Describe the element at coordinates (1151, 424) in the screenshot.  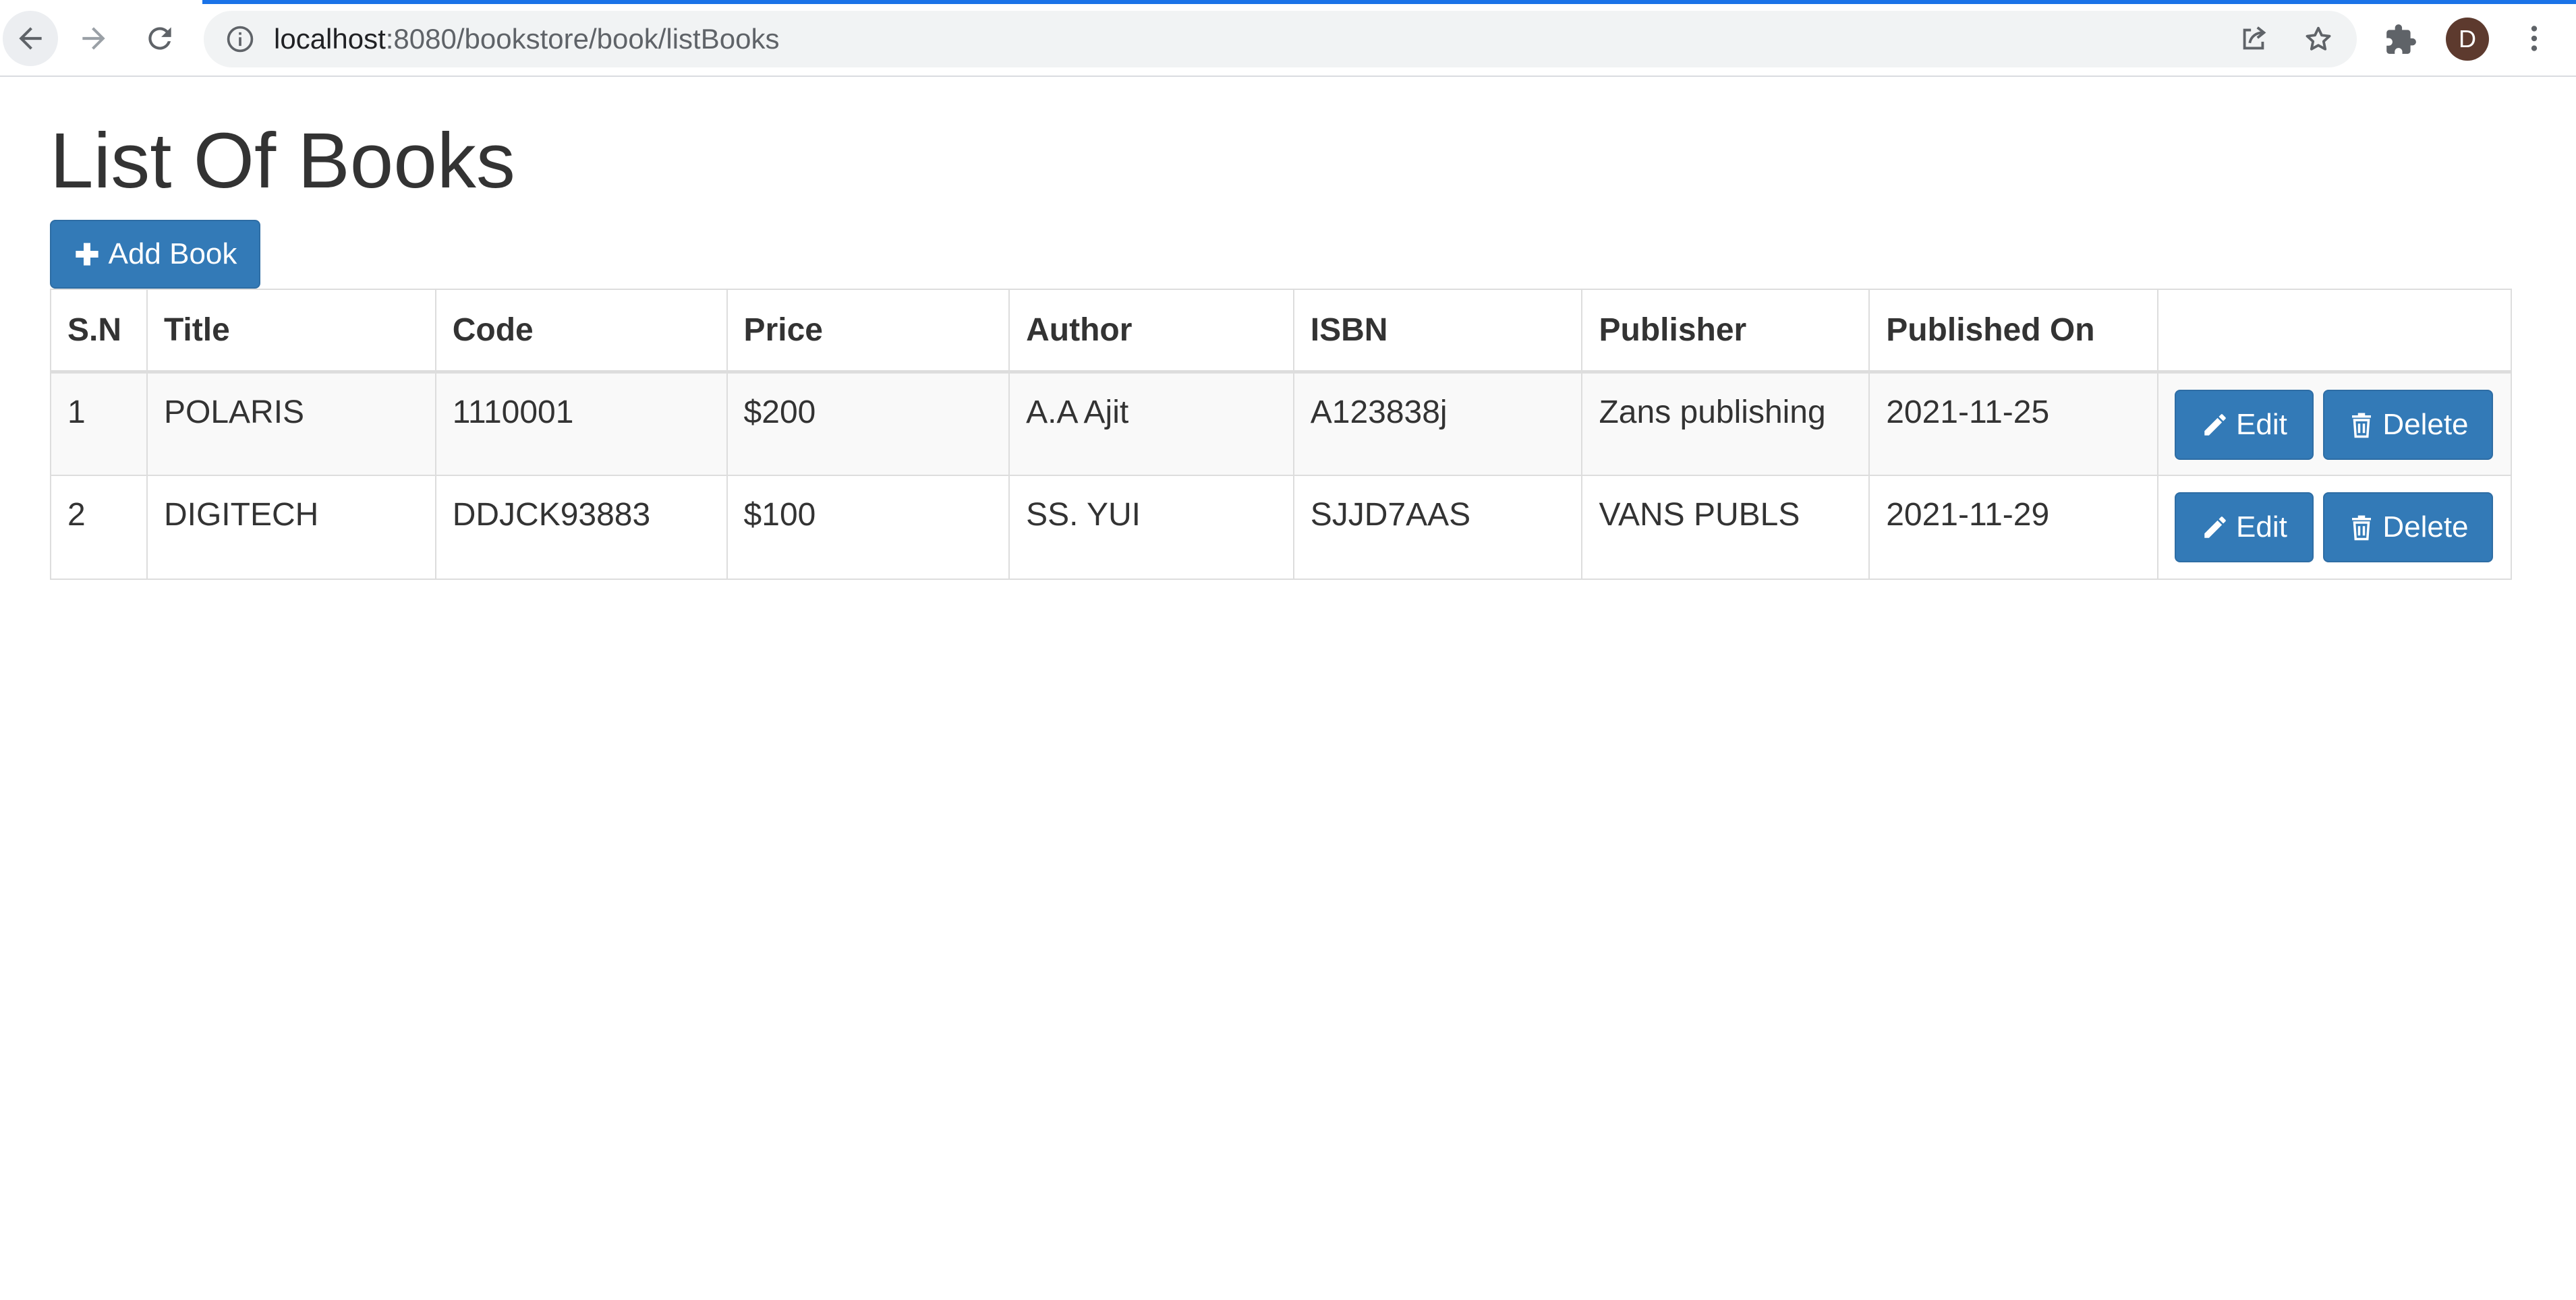
I see `cell-author: A.A Ajit` at that location.